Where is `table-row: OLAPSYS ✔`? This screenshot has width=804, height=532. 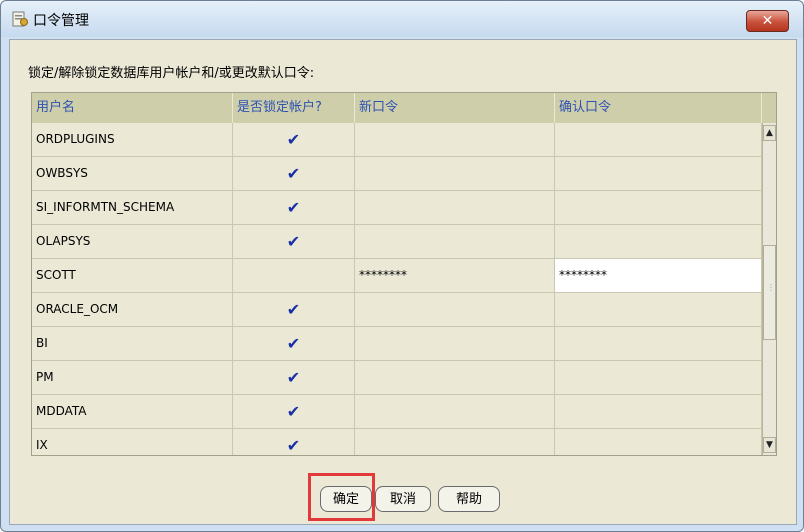 table-row: OLAPSYS ✔ is located at coordinates (397, 242).